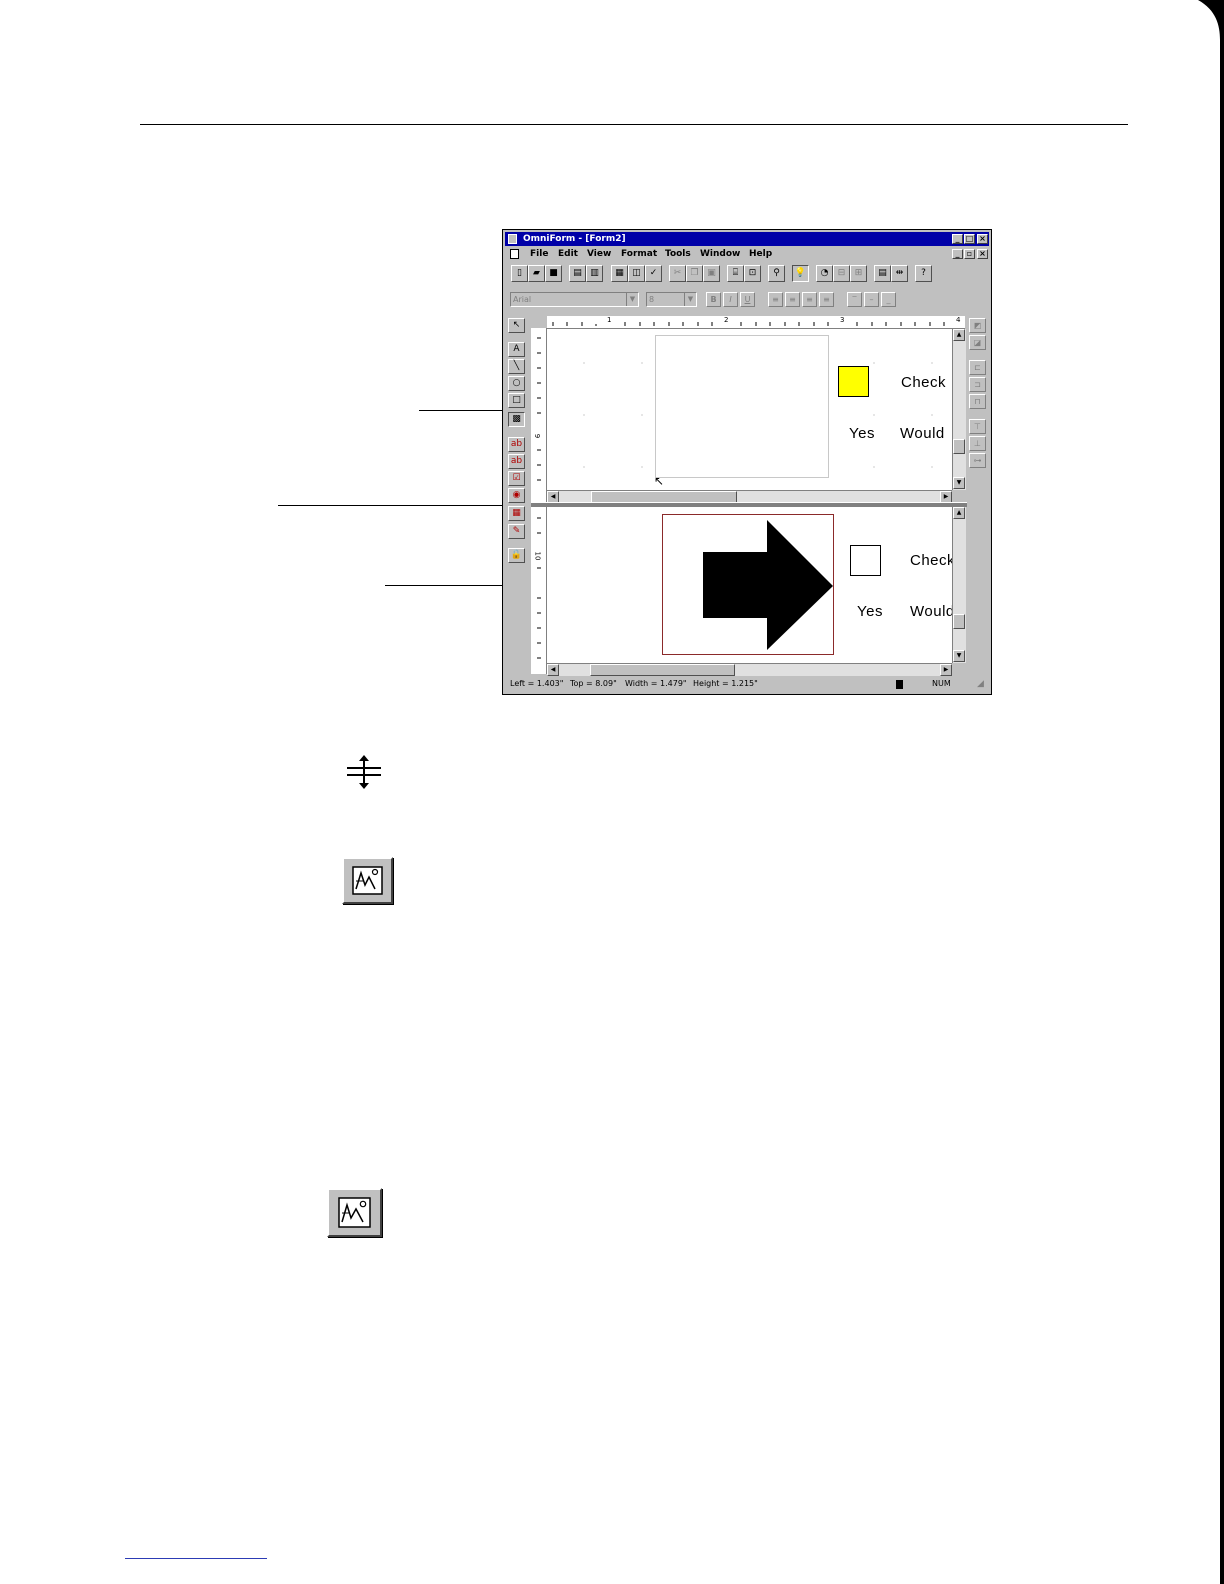  What do you see at coordinates (516, 461) in the screenshot?
I see `comb-field-icon: ab` at bounding box center [516, 461].